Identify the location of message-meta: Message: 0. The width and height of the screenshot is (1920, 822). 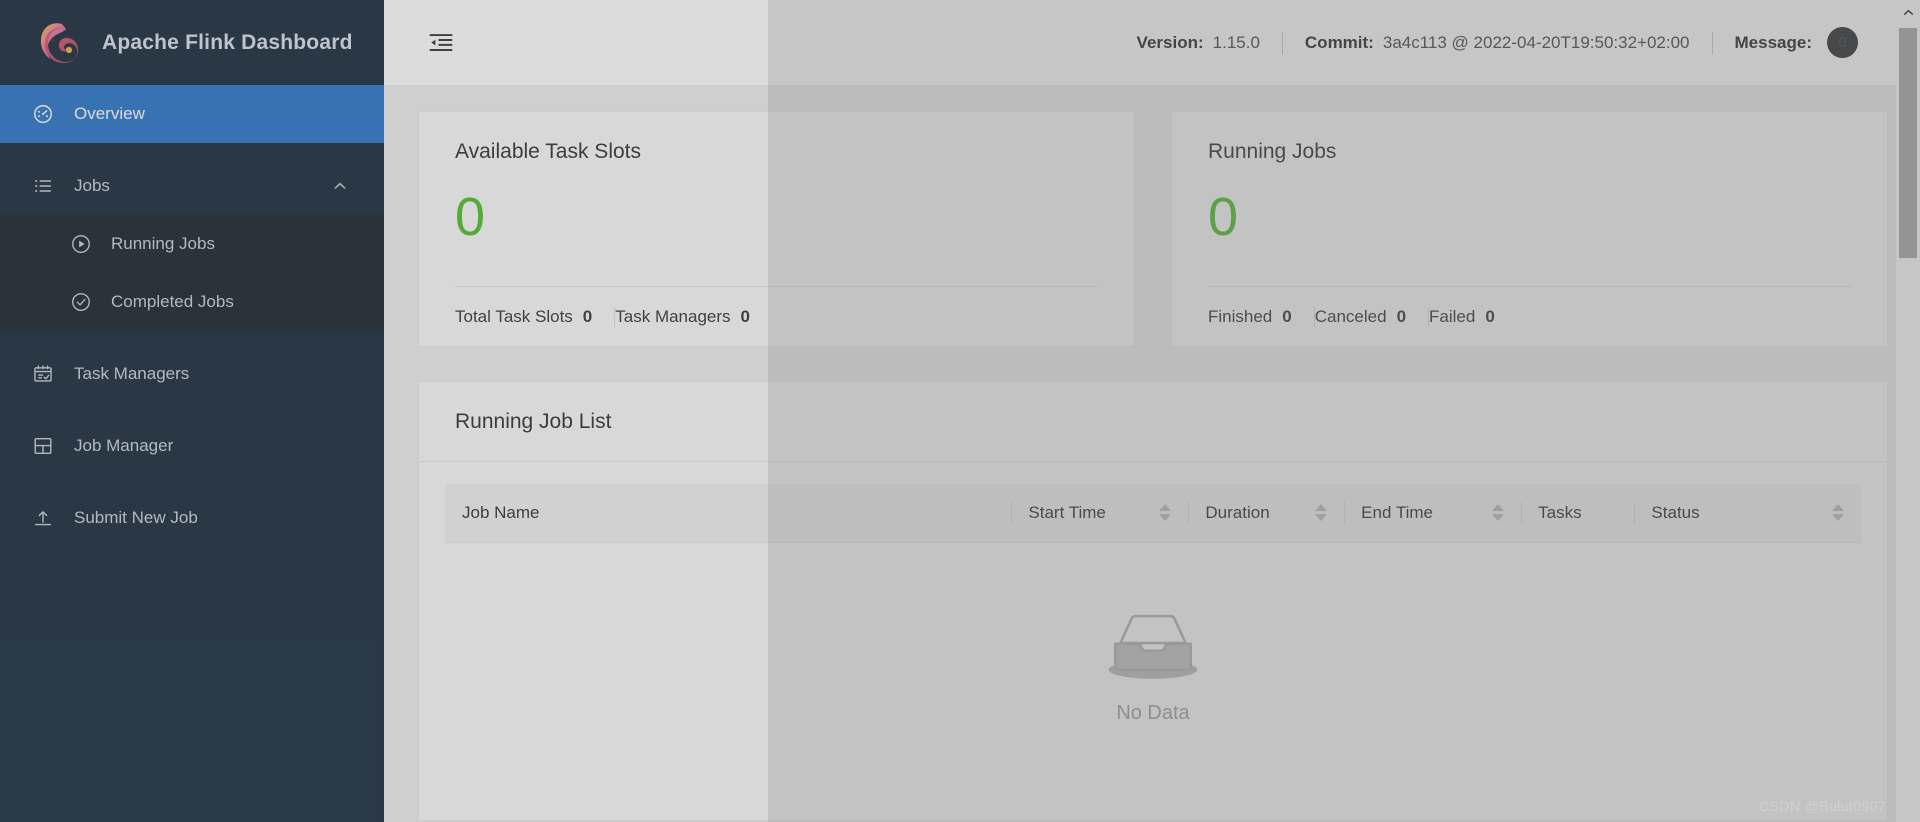
(1796, 42).